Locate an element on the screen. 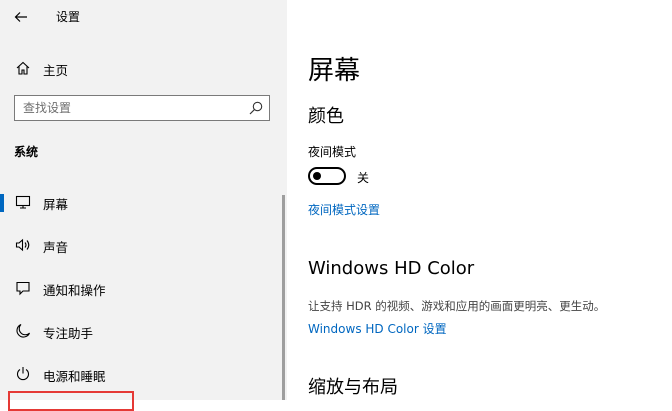  hdr-settings-link: Windows HD Color 设置 is located at coordinates (377, 328).